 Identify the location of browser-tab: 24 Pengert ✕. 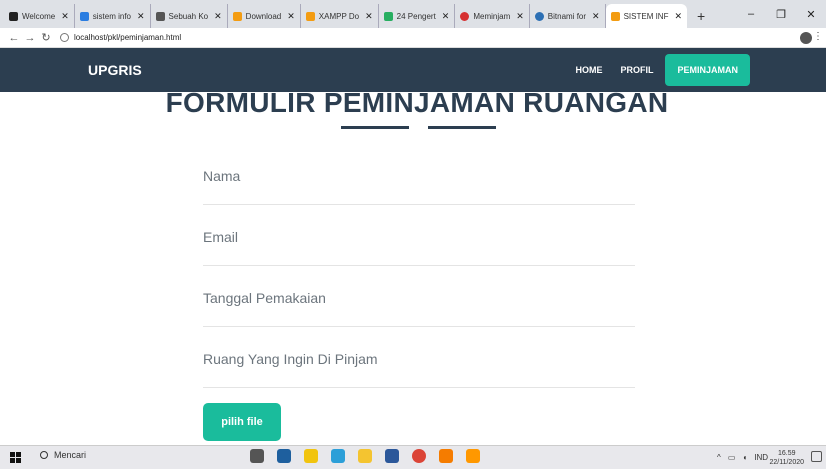
(417, 16).